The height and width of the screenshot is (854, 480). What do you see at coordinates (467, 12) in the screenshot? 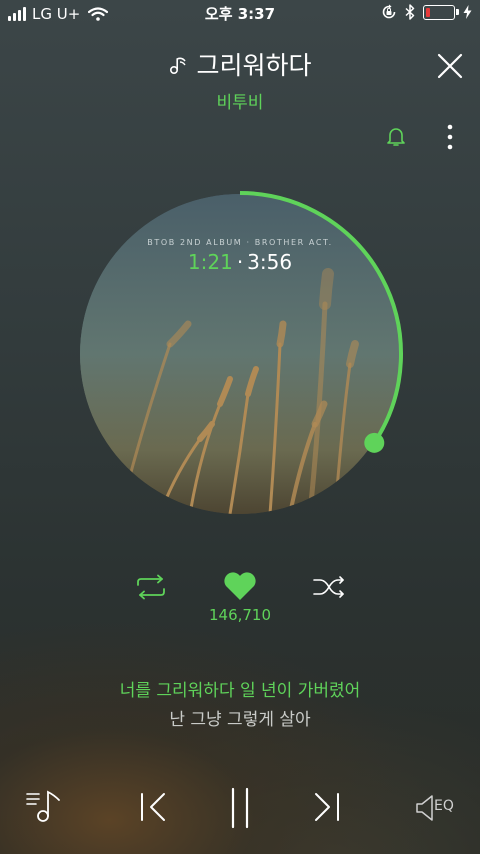
I see `charging-icon` at bounding box center [467, 12].